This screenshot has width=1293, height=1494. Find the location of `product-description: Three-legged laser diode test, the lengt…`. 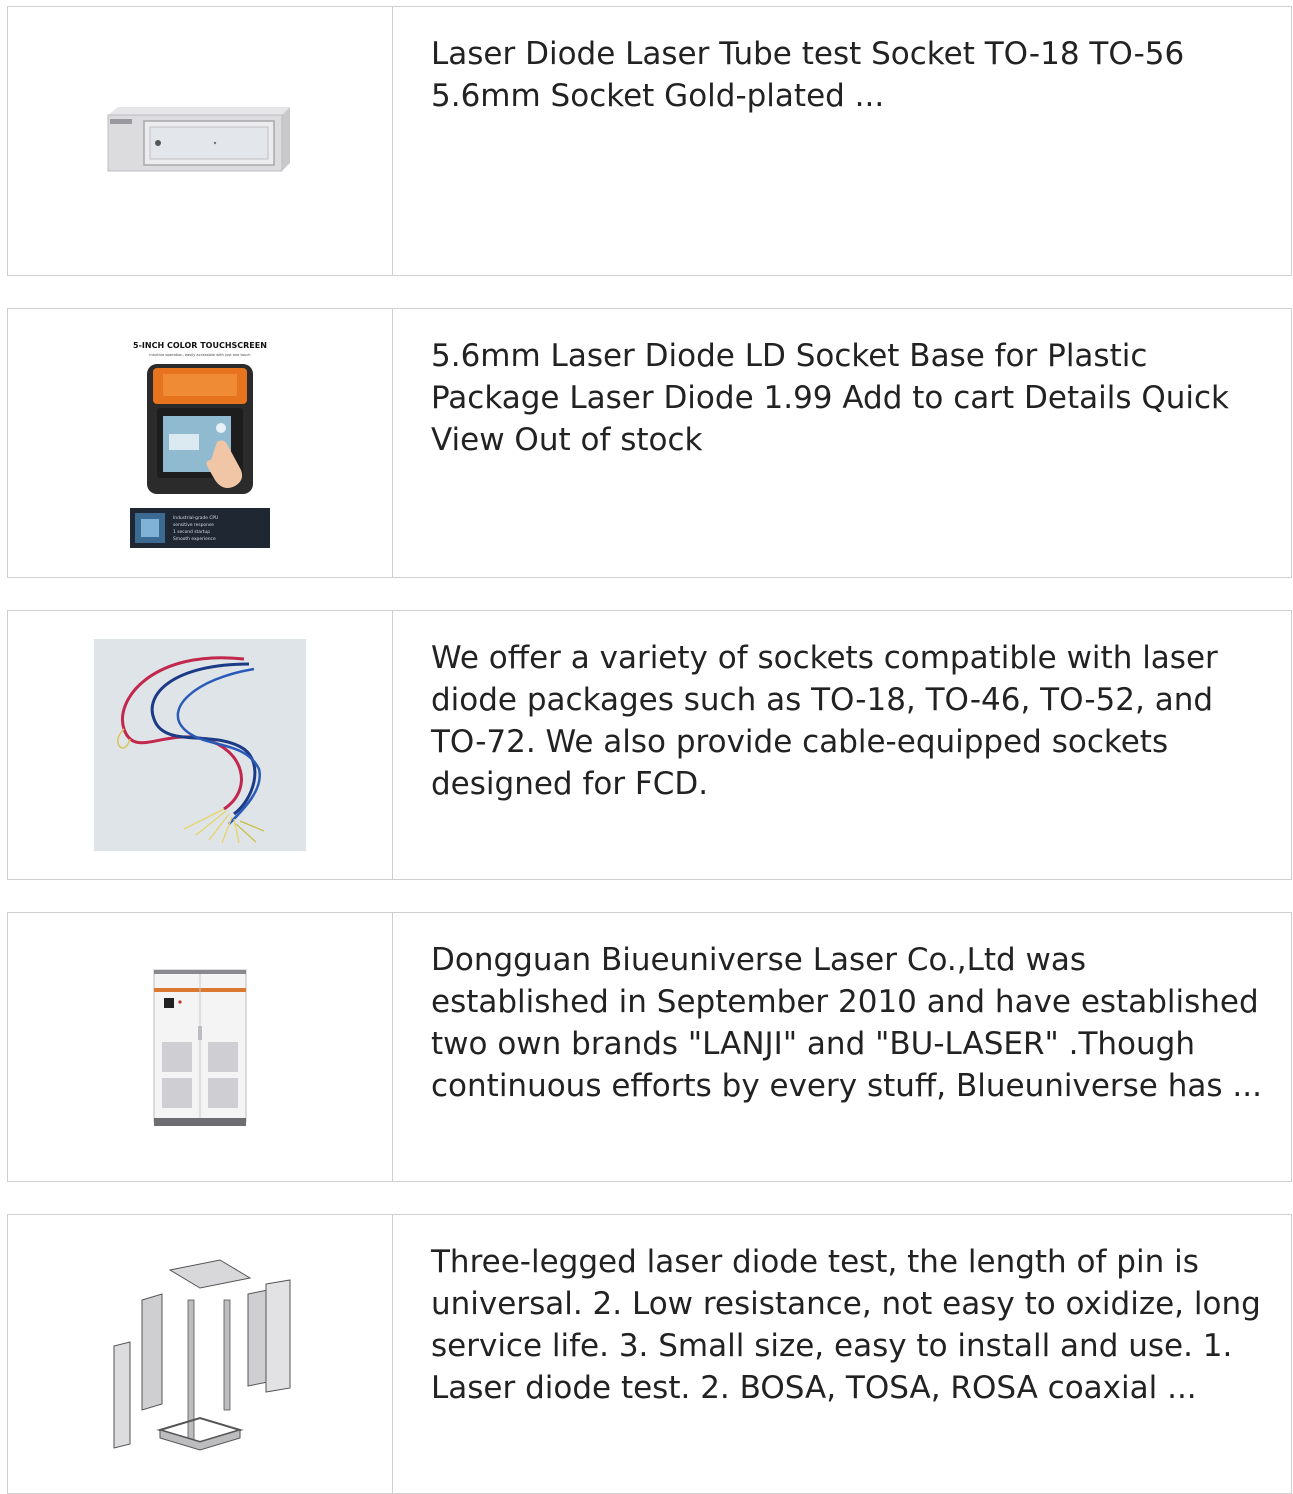

product-description: Three-legged laser diode test, the lengt… is located at coordinates (842, 1354).